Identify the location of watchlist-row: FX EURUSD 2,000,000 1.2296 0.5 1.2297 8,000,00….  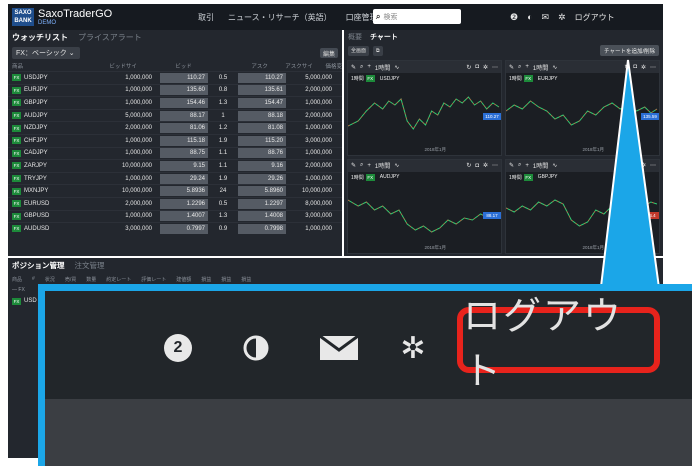
(175, 203).